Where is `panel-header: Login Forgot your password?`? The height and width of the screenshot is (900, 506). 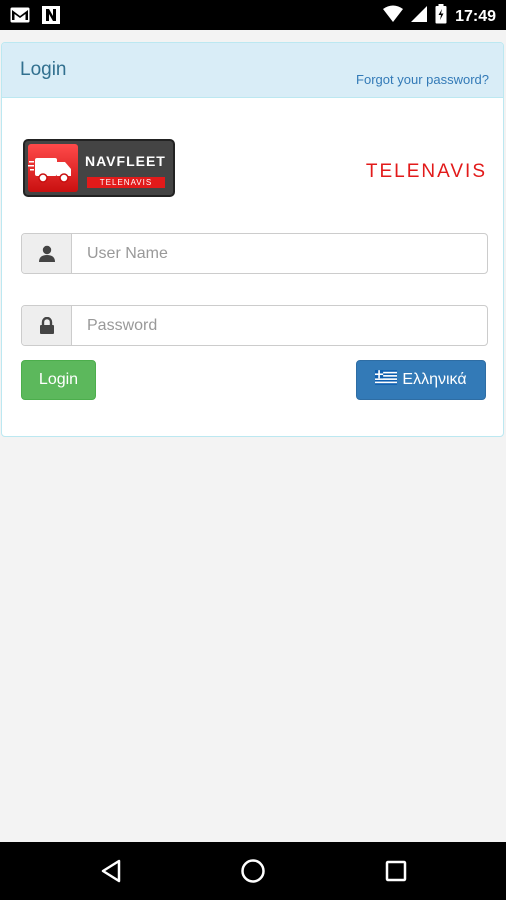
panel-header: Login Forgot your password? is located at coordinates (252, 70).